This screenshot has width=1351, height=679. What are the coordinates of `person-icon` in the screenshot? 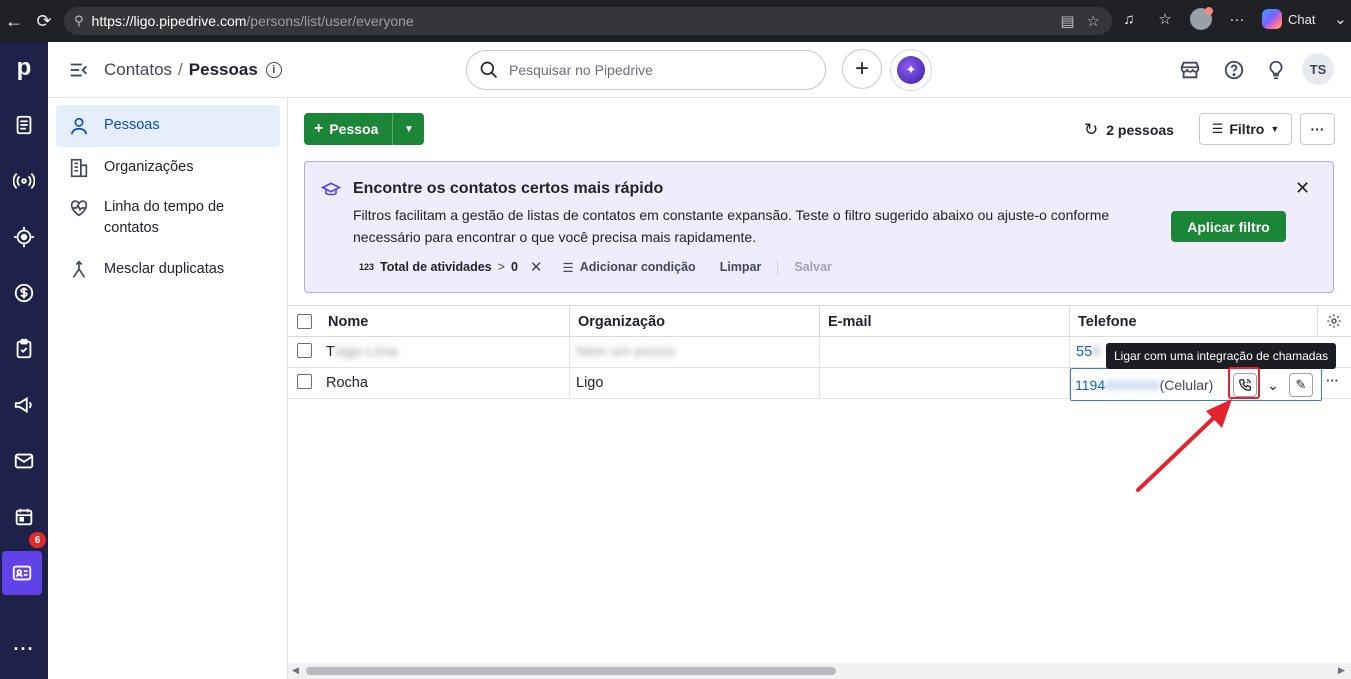 It's located at (79, 126).